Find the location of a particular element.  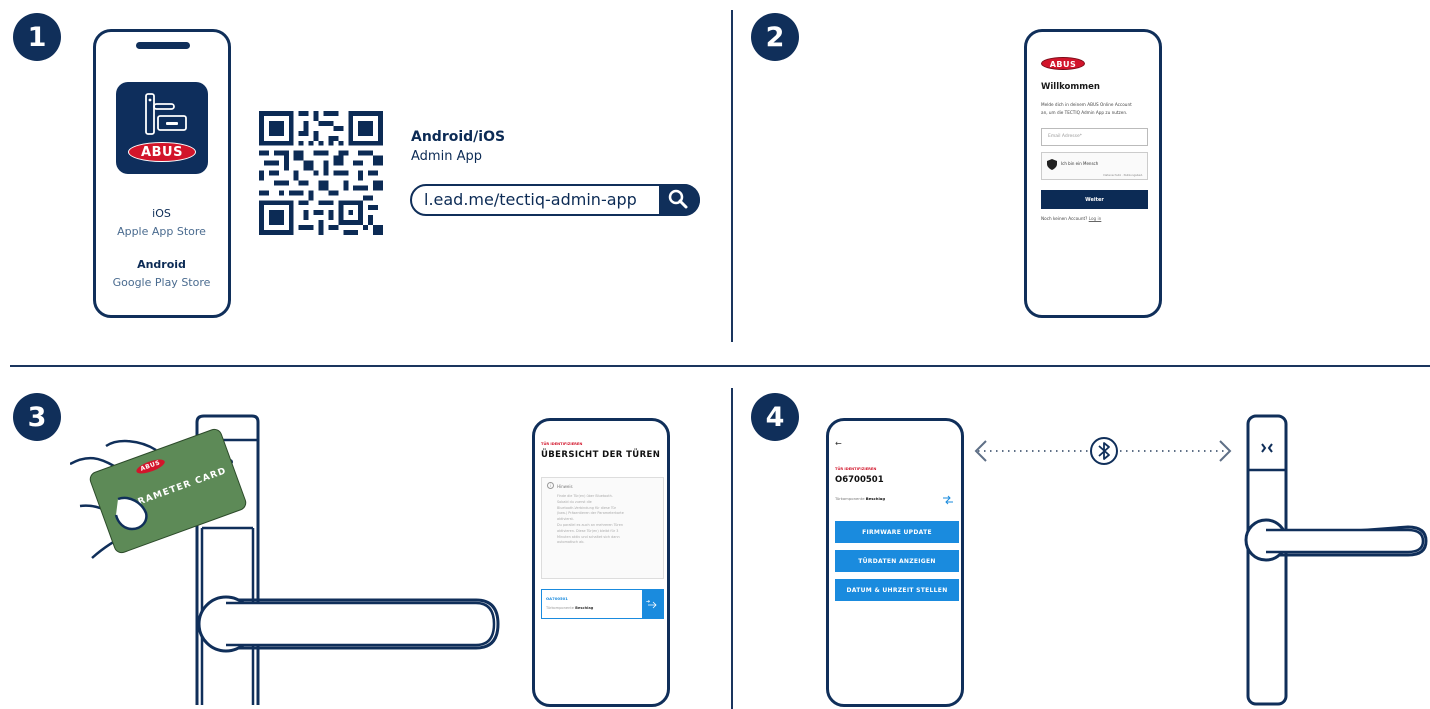

qr-code is located at coordinates (321, 173).